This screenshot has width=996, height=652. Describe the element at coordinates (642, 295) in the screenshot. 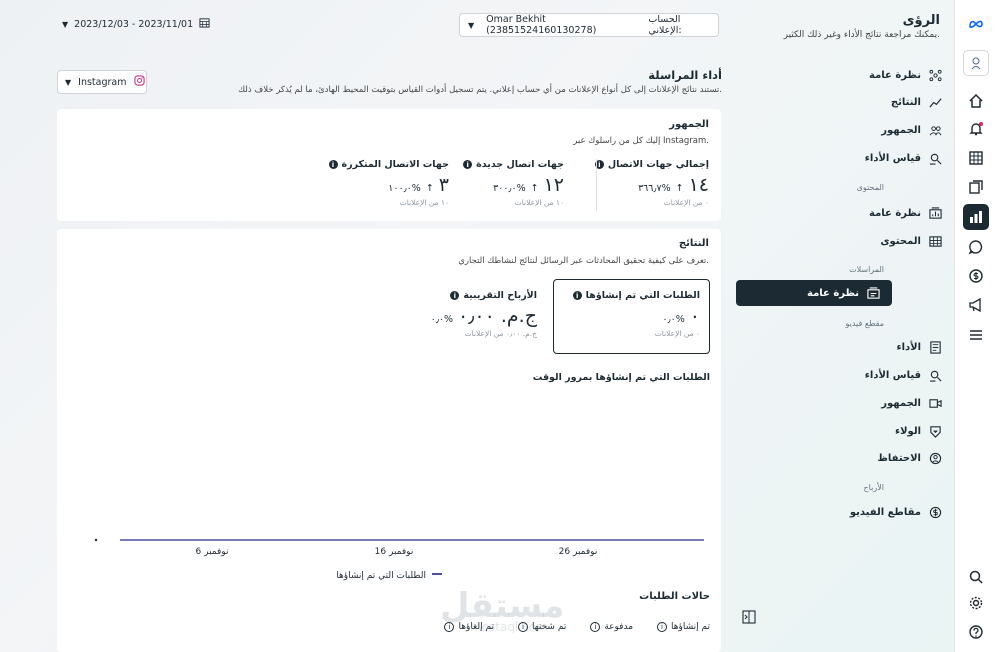

I see `metric-label: الطلبات التي تم إنشاؤها` at that location.